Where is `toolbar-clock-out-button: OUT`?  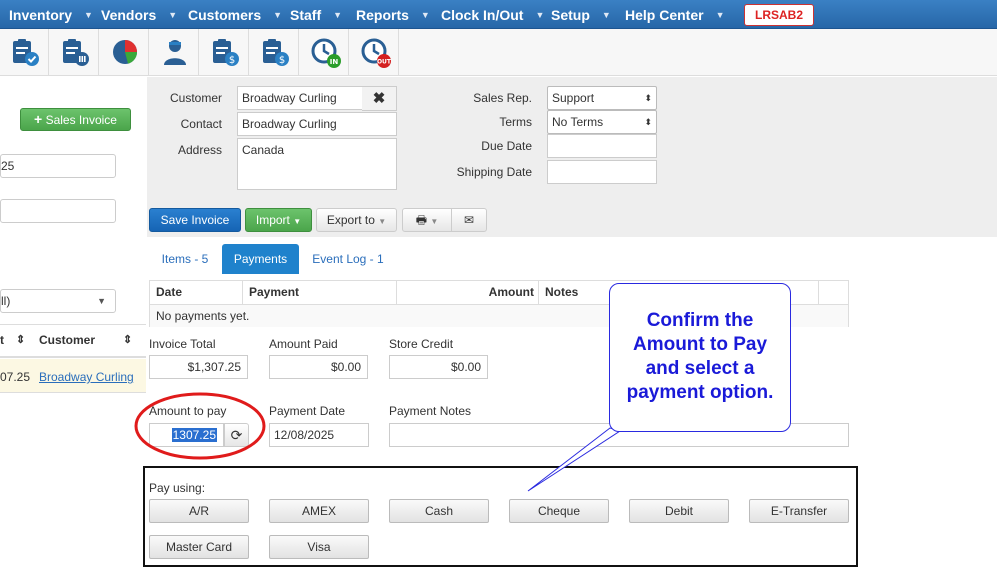 toolbar-clock-out-button: OUT is located at coordinates (374, 52).